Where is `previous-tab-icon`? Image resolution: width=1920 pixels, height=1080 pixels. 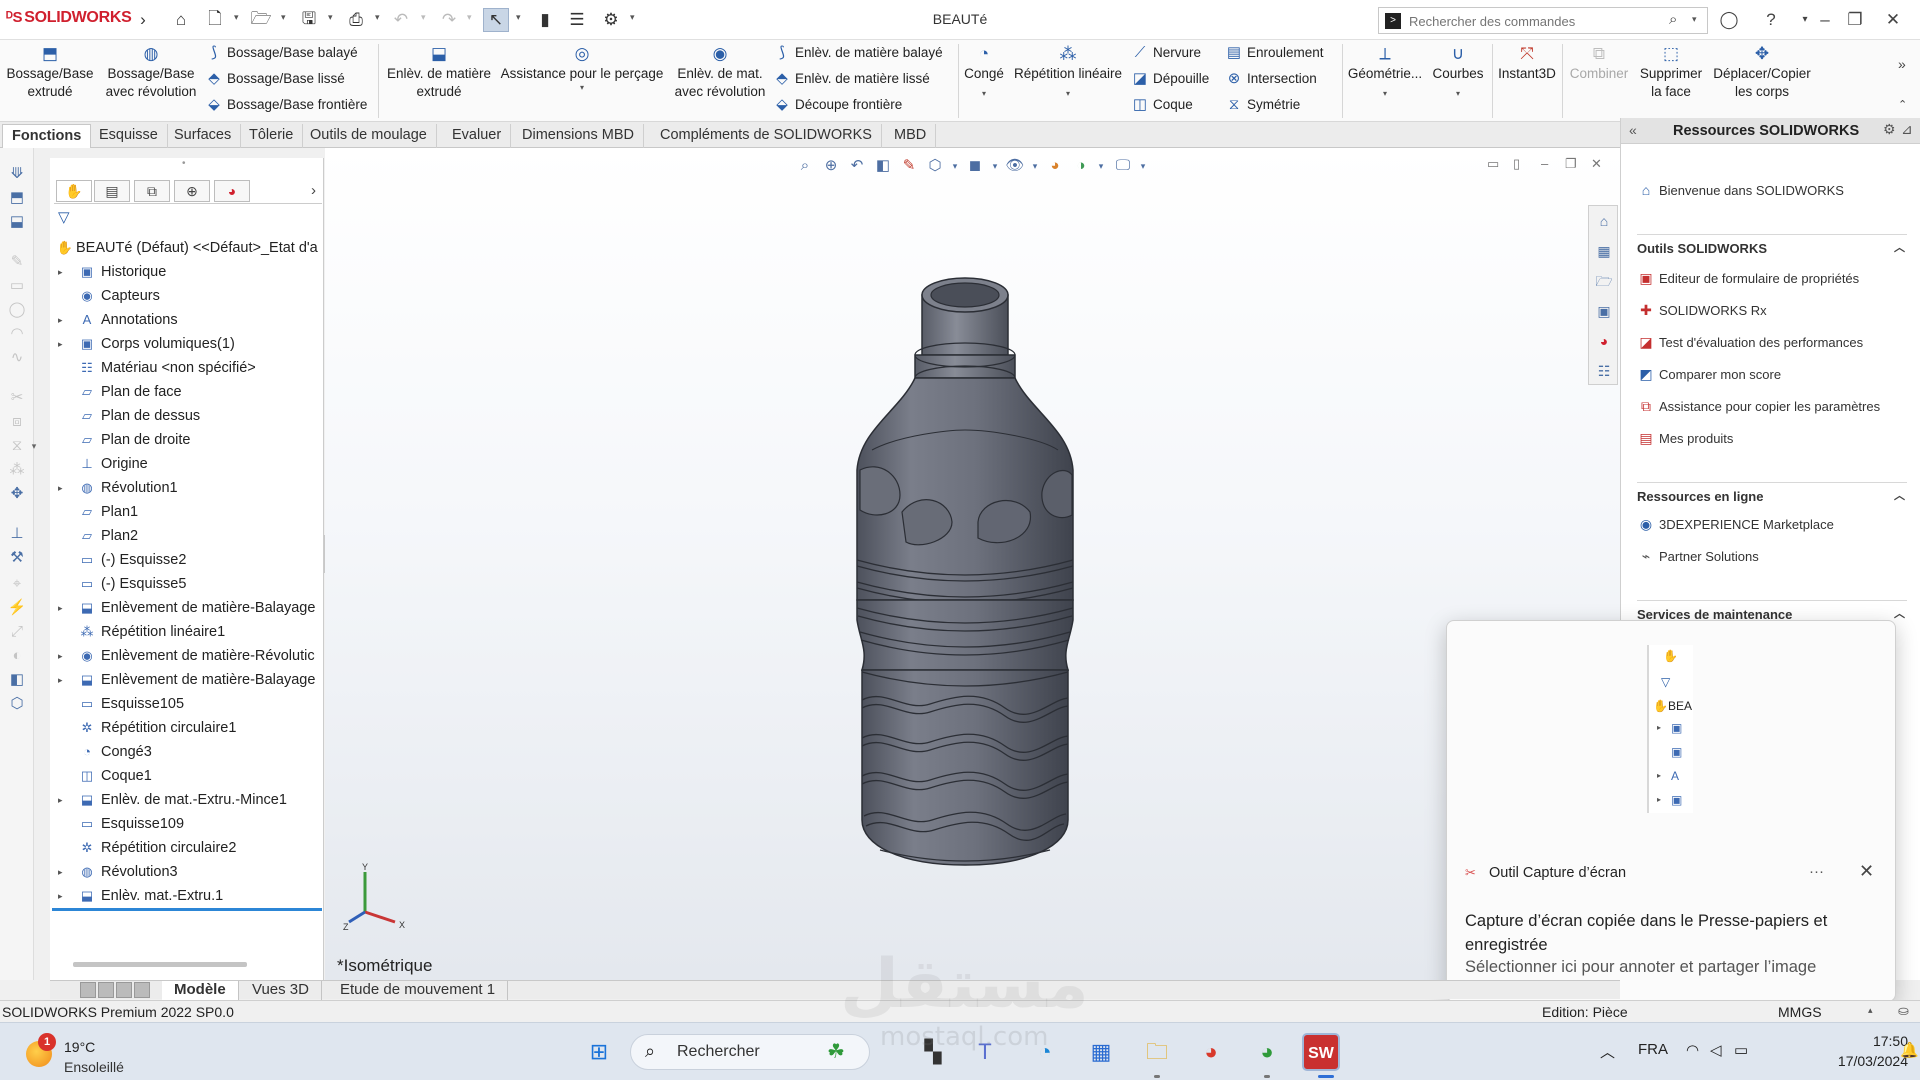
previous-tab-icon is located at coordinates (106, 990).